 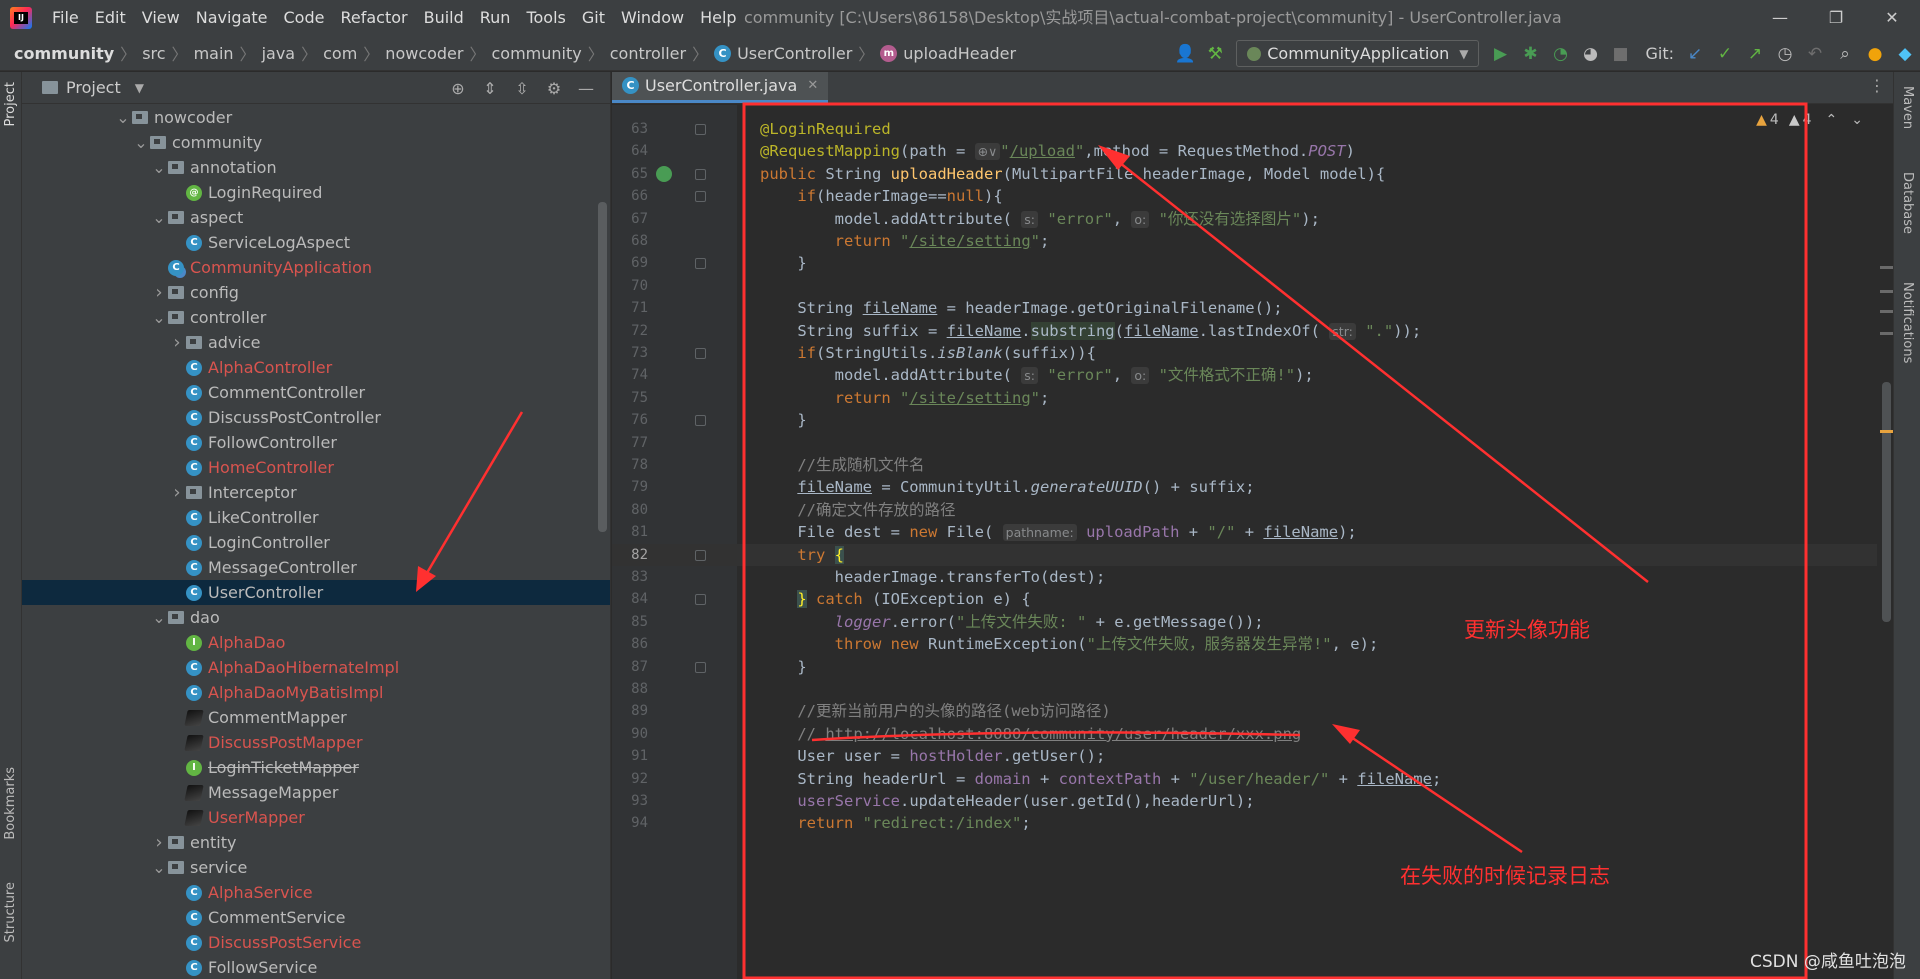 I want to click on tree-item: CommentMapper, so click(x=316, y=717).